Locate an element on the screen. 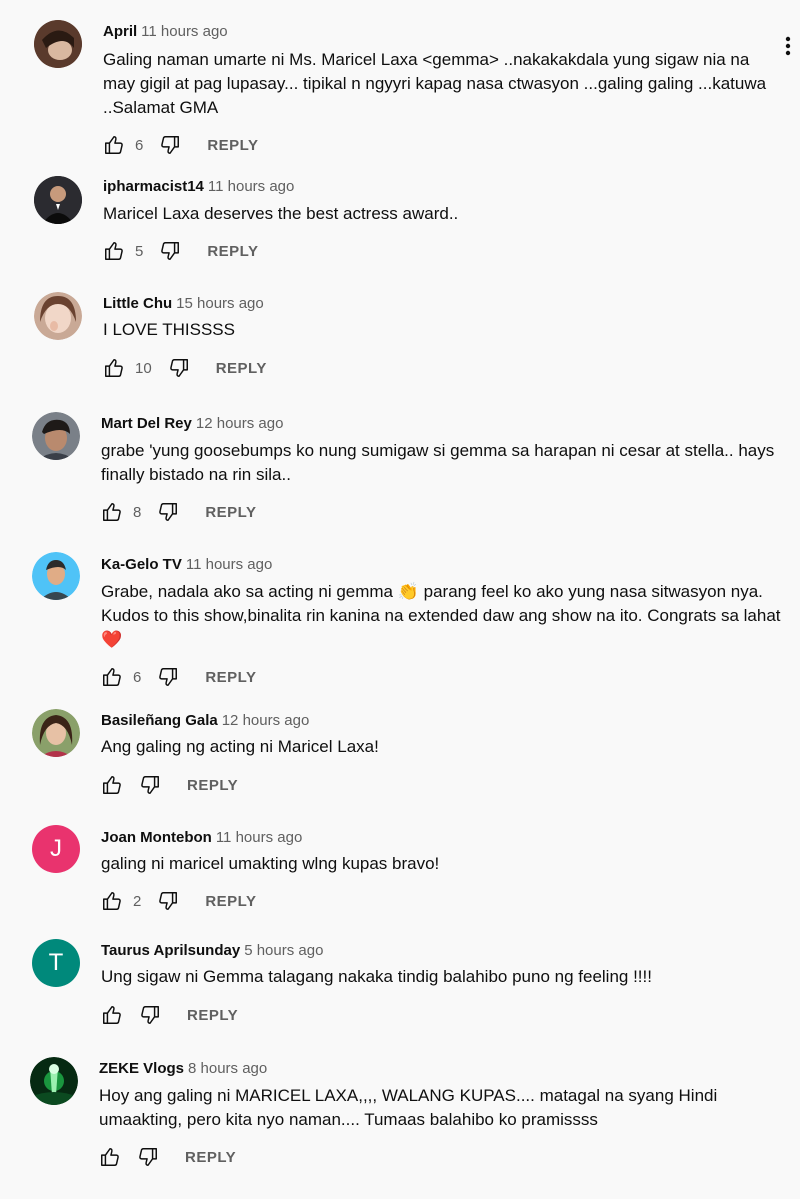  comment-author: Taurus Aprilsunday is located at coordinates (170, 950).